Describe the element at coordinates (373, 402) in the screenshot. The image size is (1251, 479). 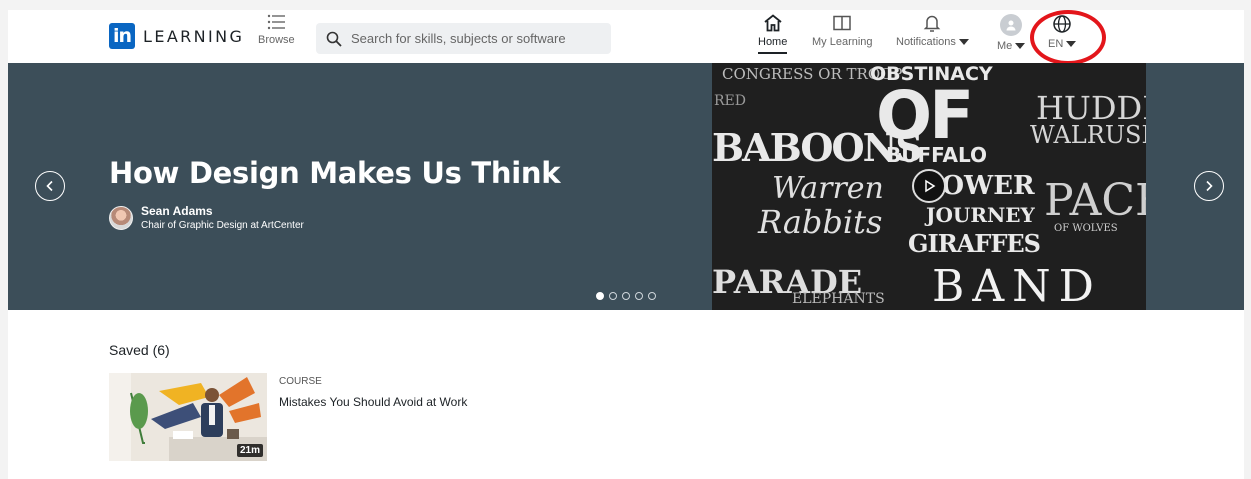
I see `saved-course-title: Mistakes You Should Avoid at Work` at that location.